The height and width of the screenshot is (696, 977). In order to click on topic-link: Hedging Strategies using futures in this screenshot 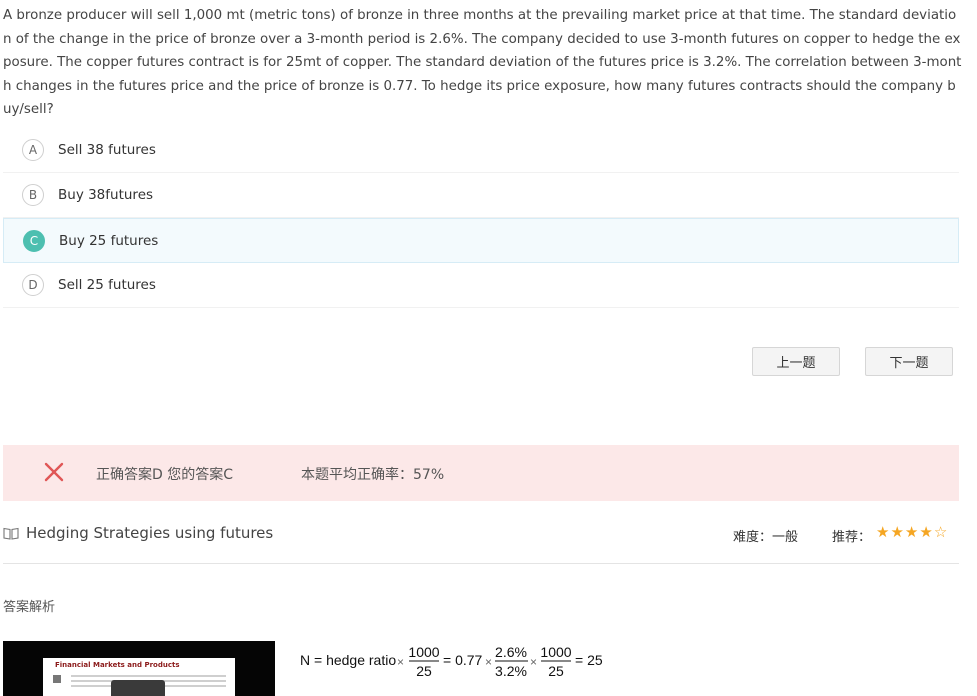, I will do `click(149, 533)`.